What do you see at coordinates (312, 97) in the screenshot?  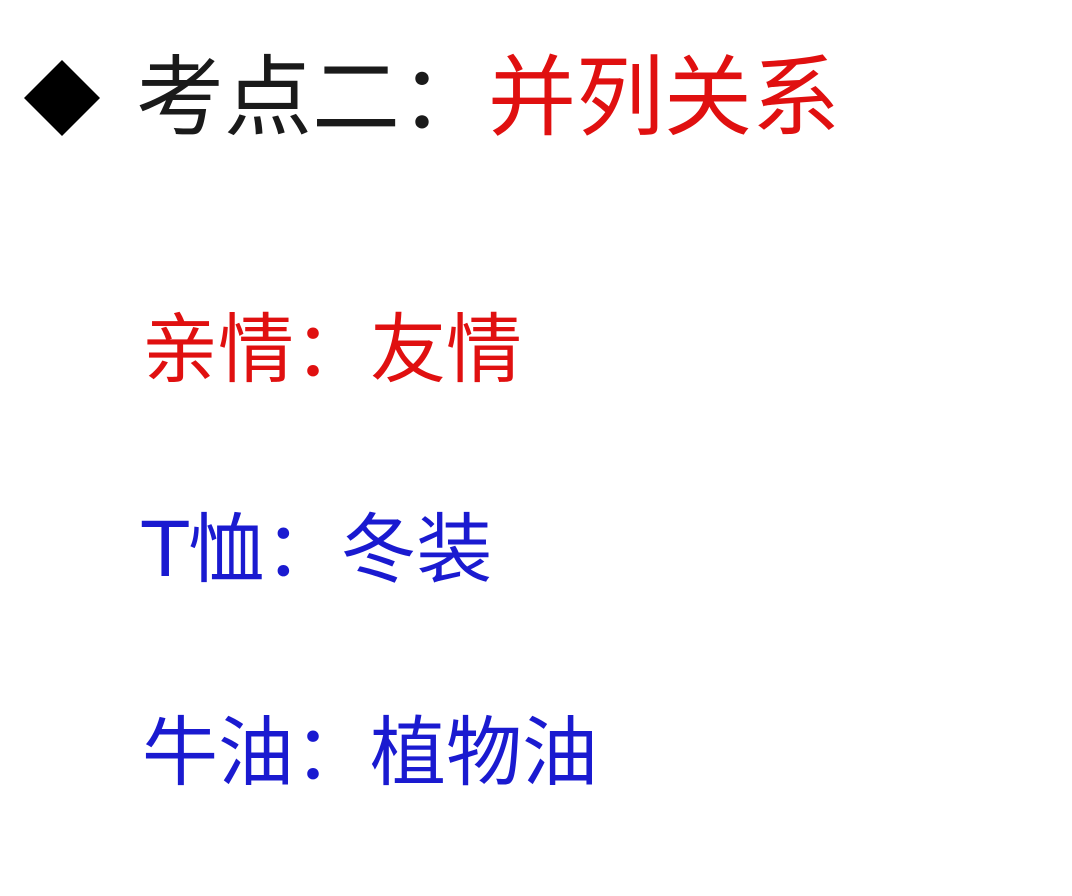 I see `heading-prefix: 考点二：` at bounding box center [312, 97].